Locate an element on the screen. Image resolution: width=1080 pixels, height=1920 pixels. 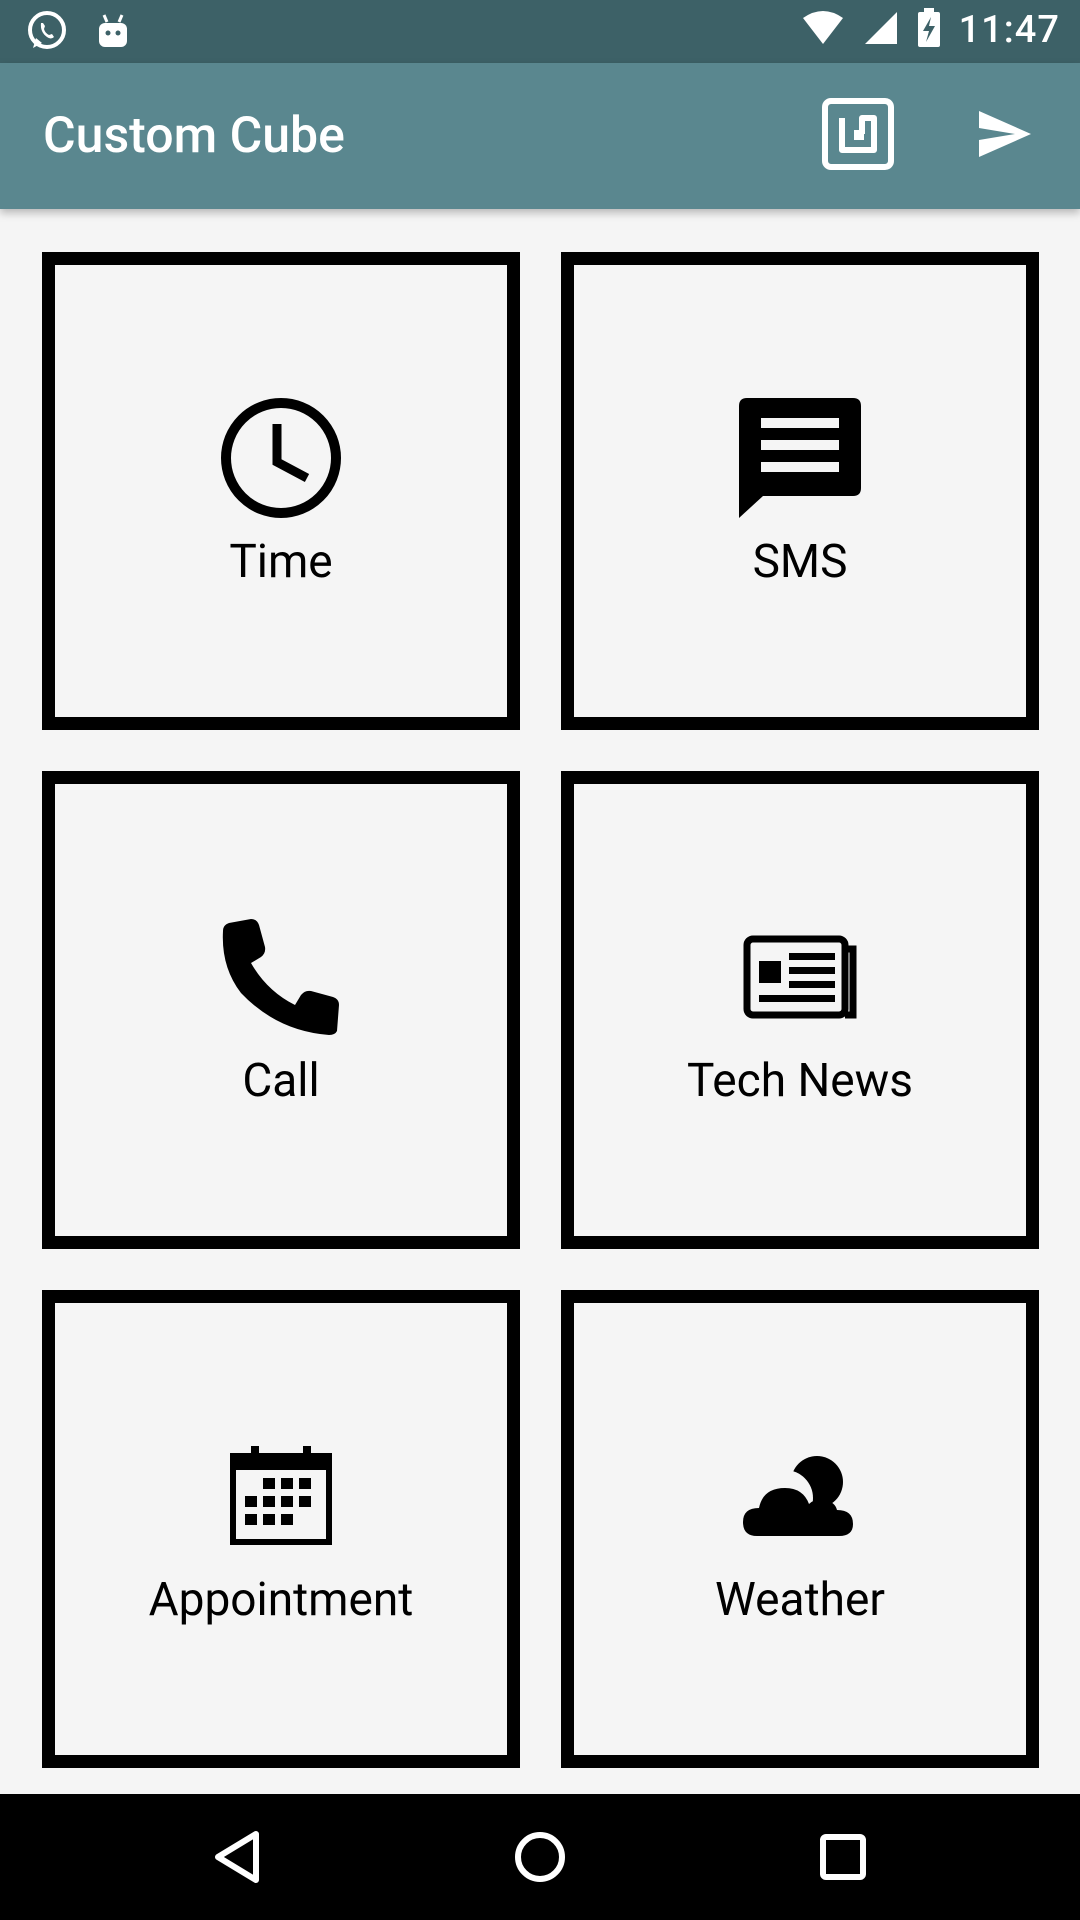
send-icon is located at coordinates (1005, 136).